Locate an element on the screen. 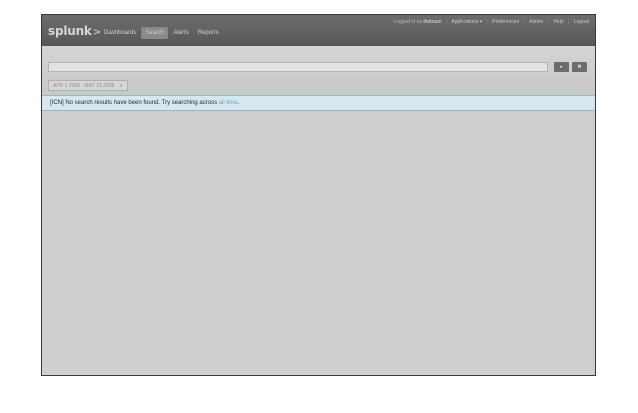 The width and height of the screenshot is (638, 413). time-range-label: APR 1 2008 - MAY 16 2008 is located at coordinates (84, 86).